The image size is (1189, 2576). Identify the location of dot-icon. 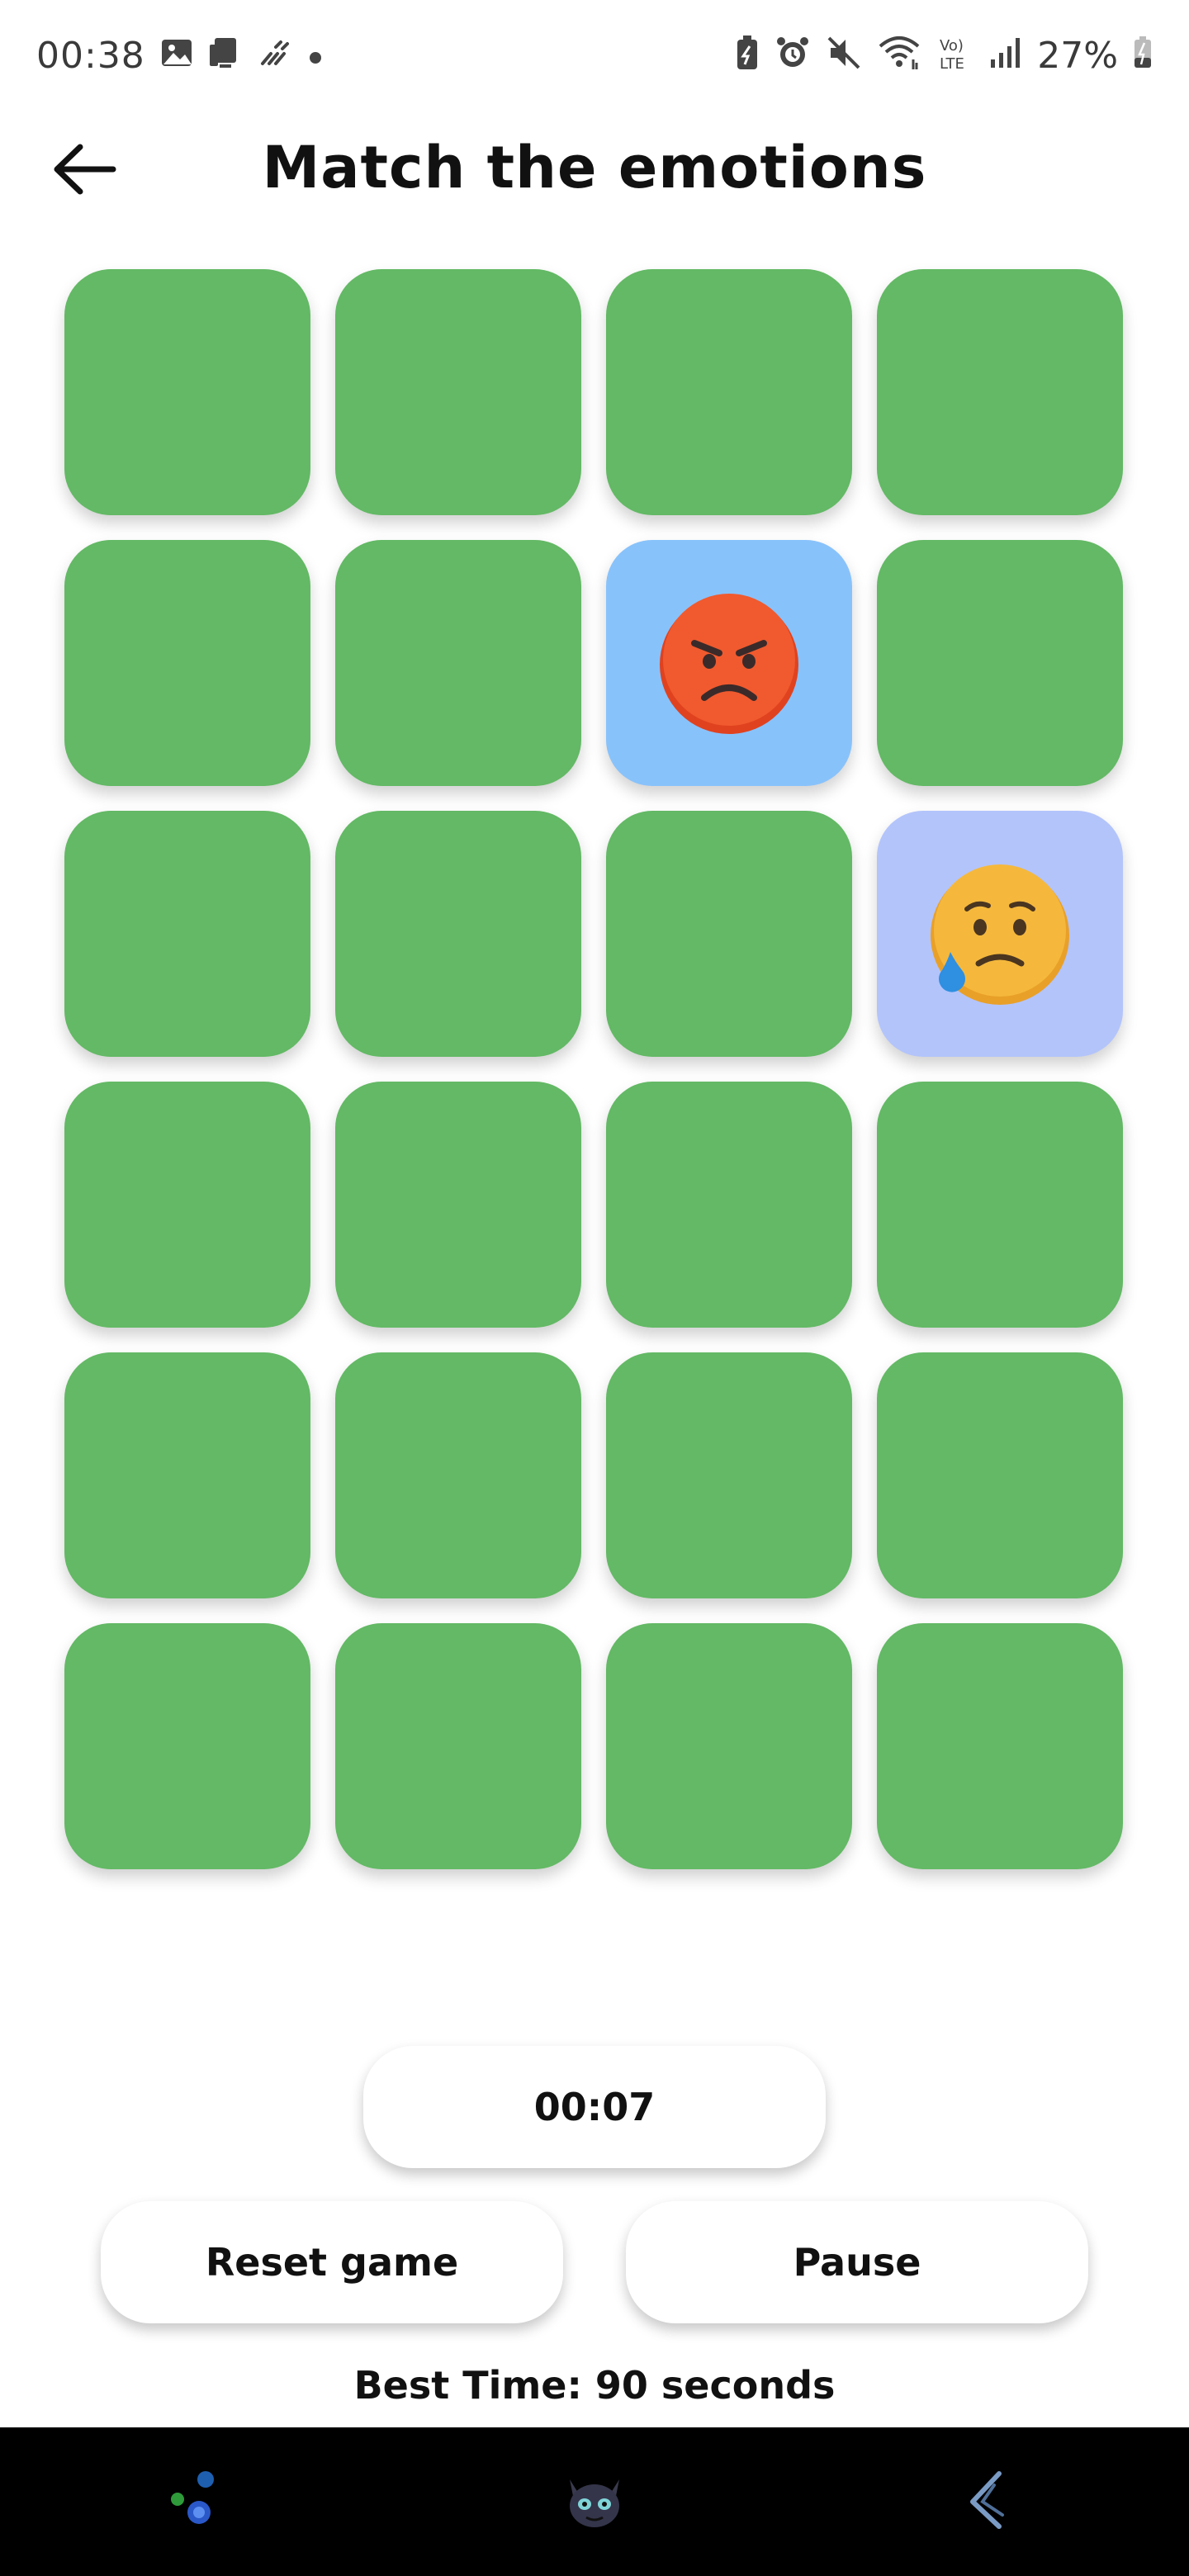
(315, 55).